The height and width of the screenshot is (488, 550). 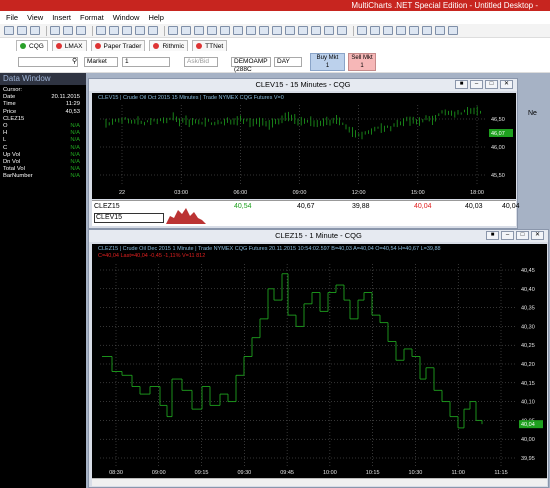 What do you see at coordinates (126, 17) in the screenshot?
I see `menu-window: Window` at bounding box center [126, 17].